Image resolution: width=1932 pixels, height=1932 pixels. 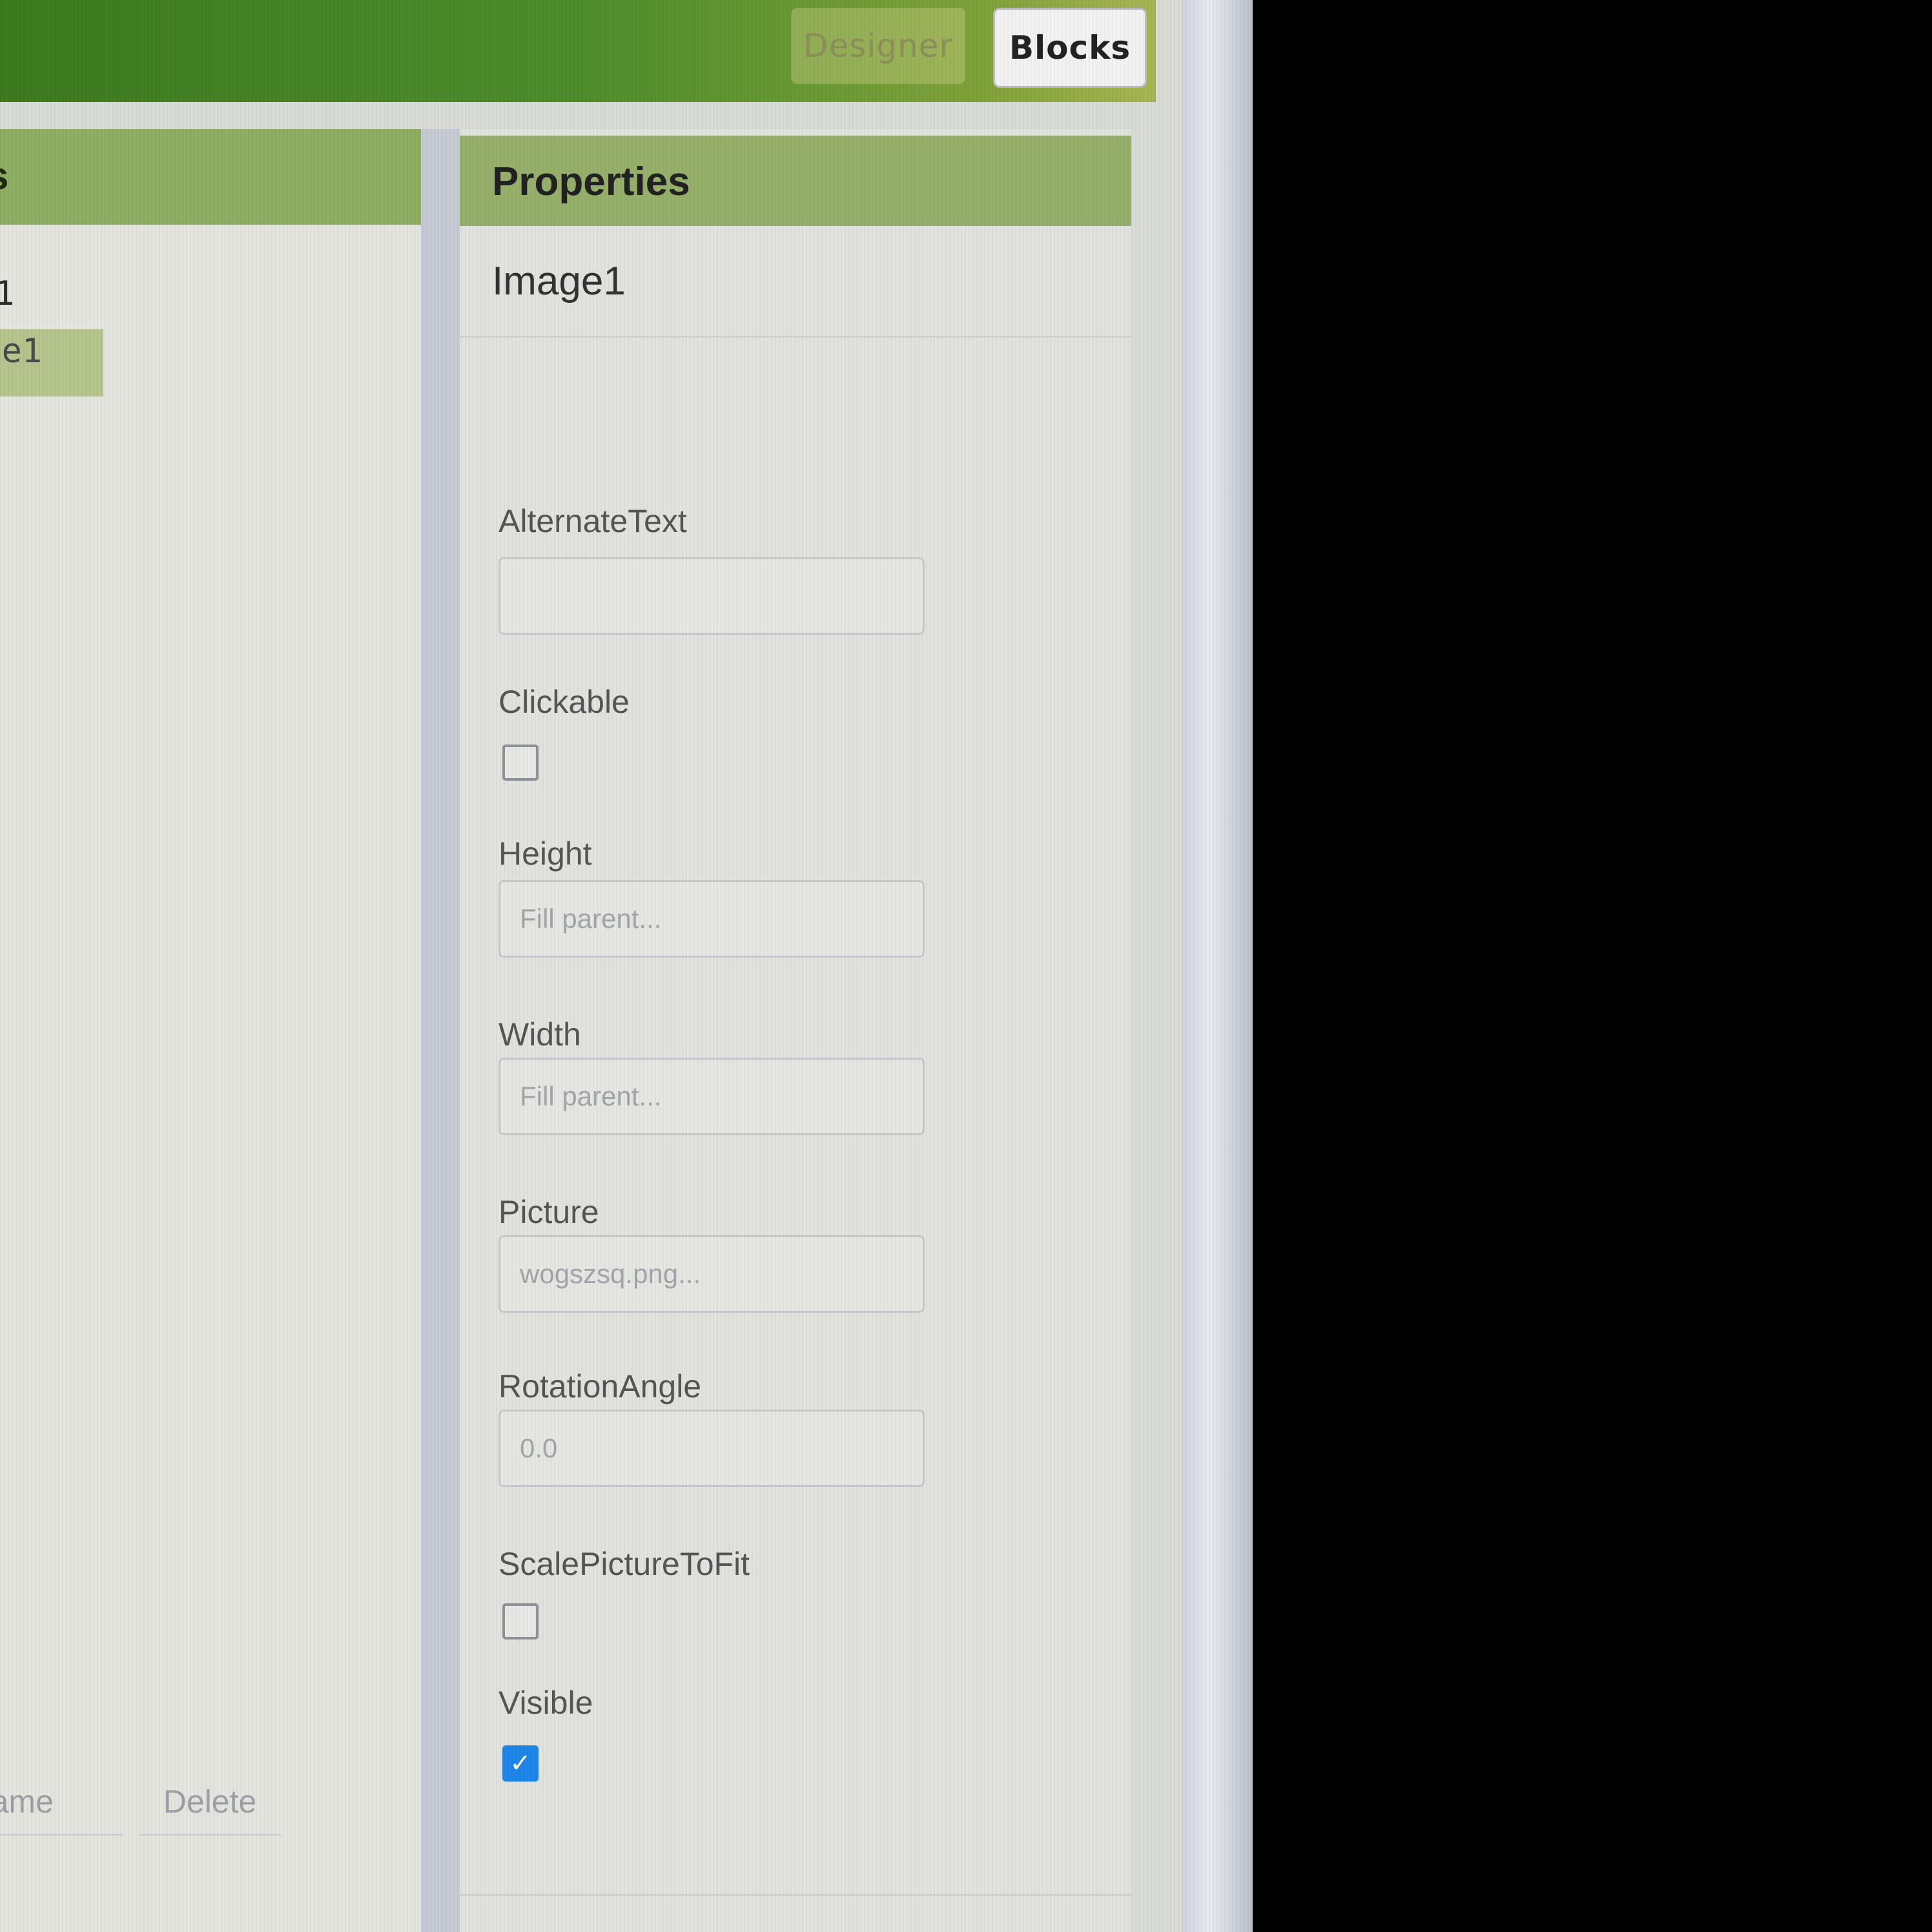 What do you see at coordinates (1217, 966) in the screenshot?
I see `monitor-bezel` at bounding box center [1217, 966].